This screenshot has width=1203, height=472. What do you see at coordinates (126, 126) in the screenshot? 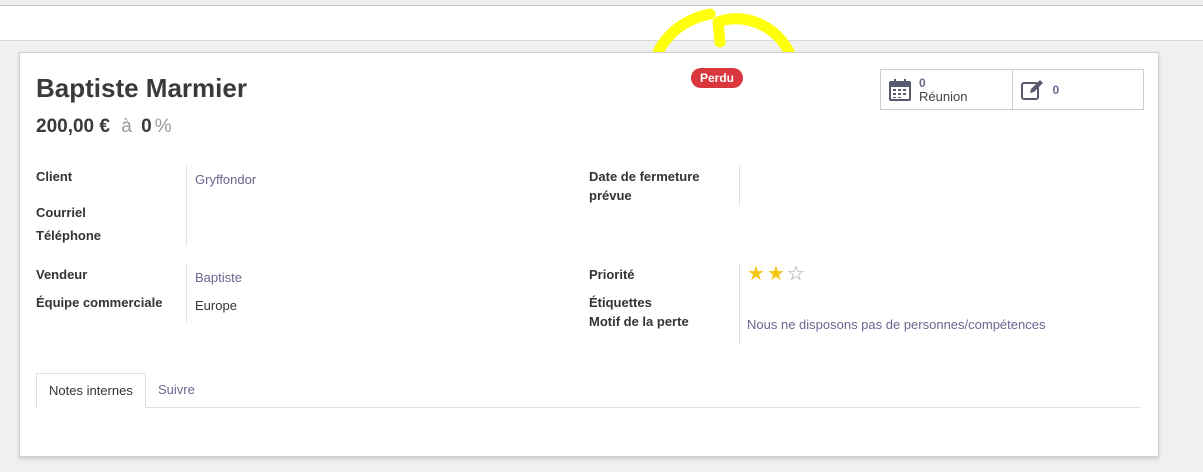
I see `at-word: à` at bounding box center [126, 126].